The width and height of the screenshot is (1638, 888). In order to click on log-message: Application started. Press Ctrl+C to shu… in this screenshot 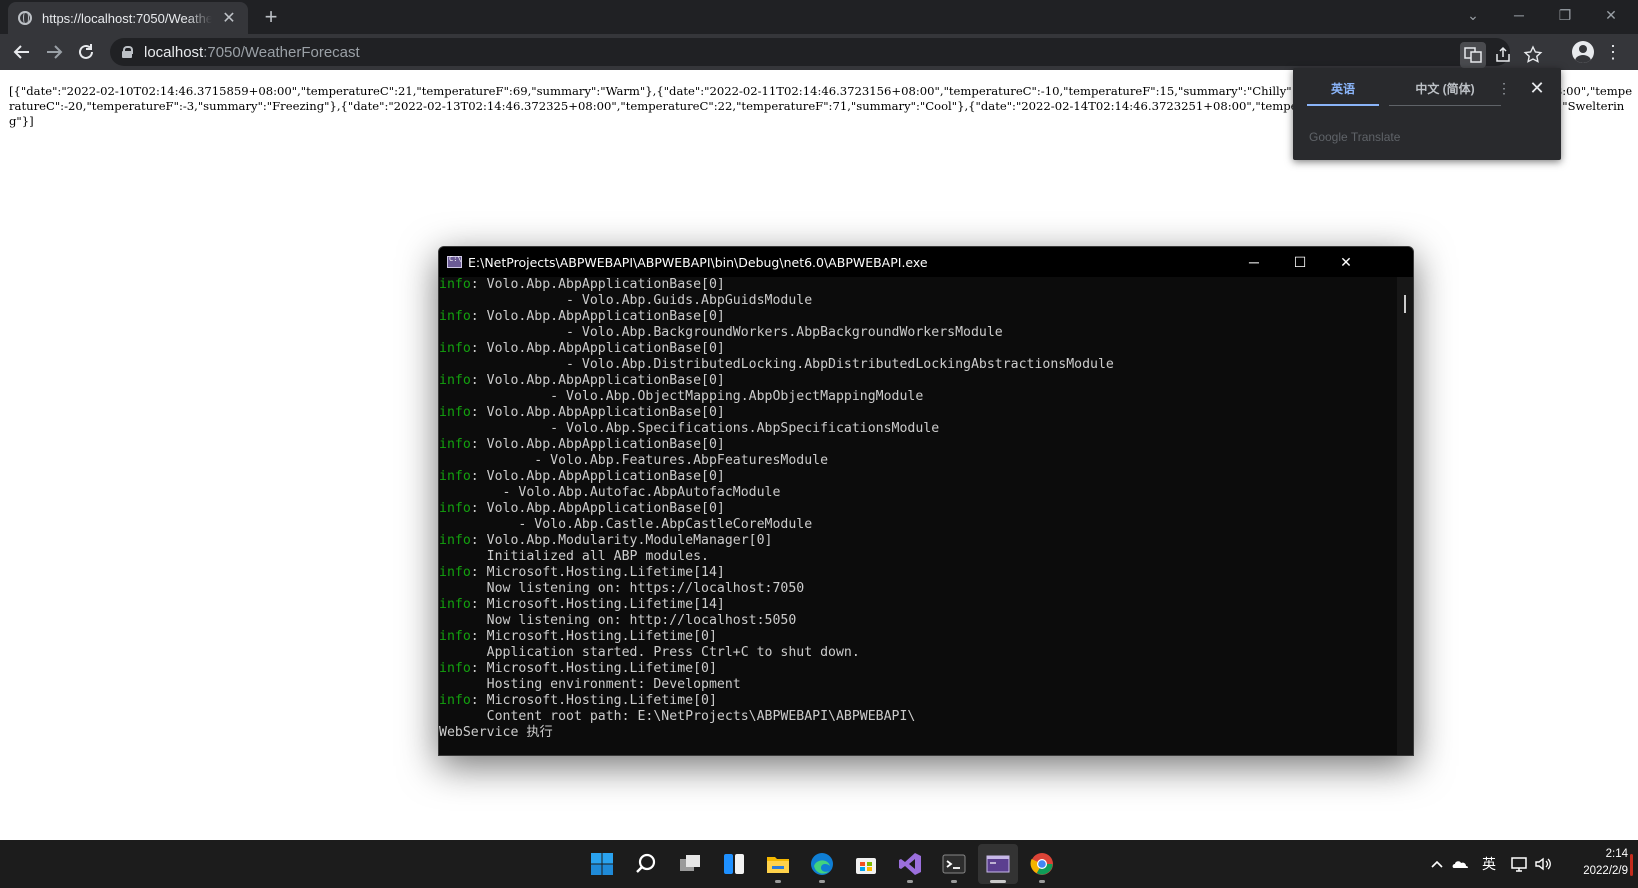, I will do `click(649, 652)`.